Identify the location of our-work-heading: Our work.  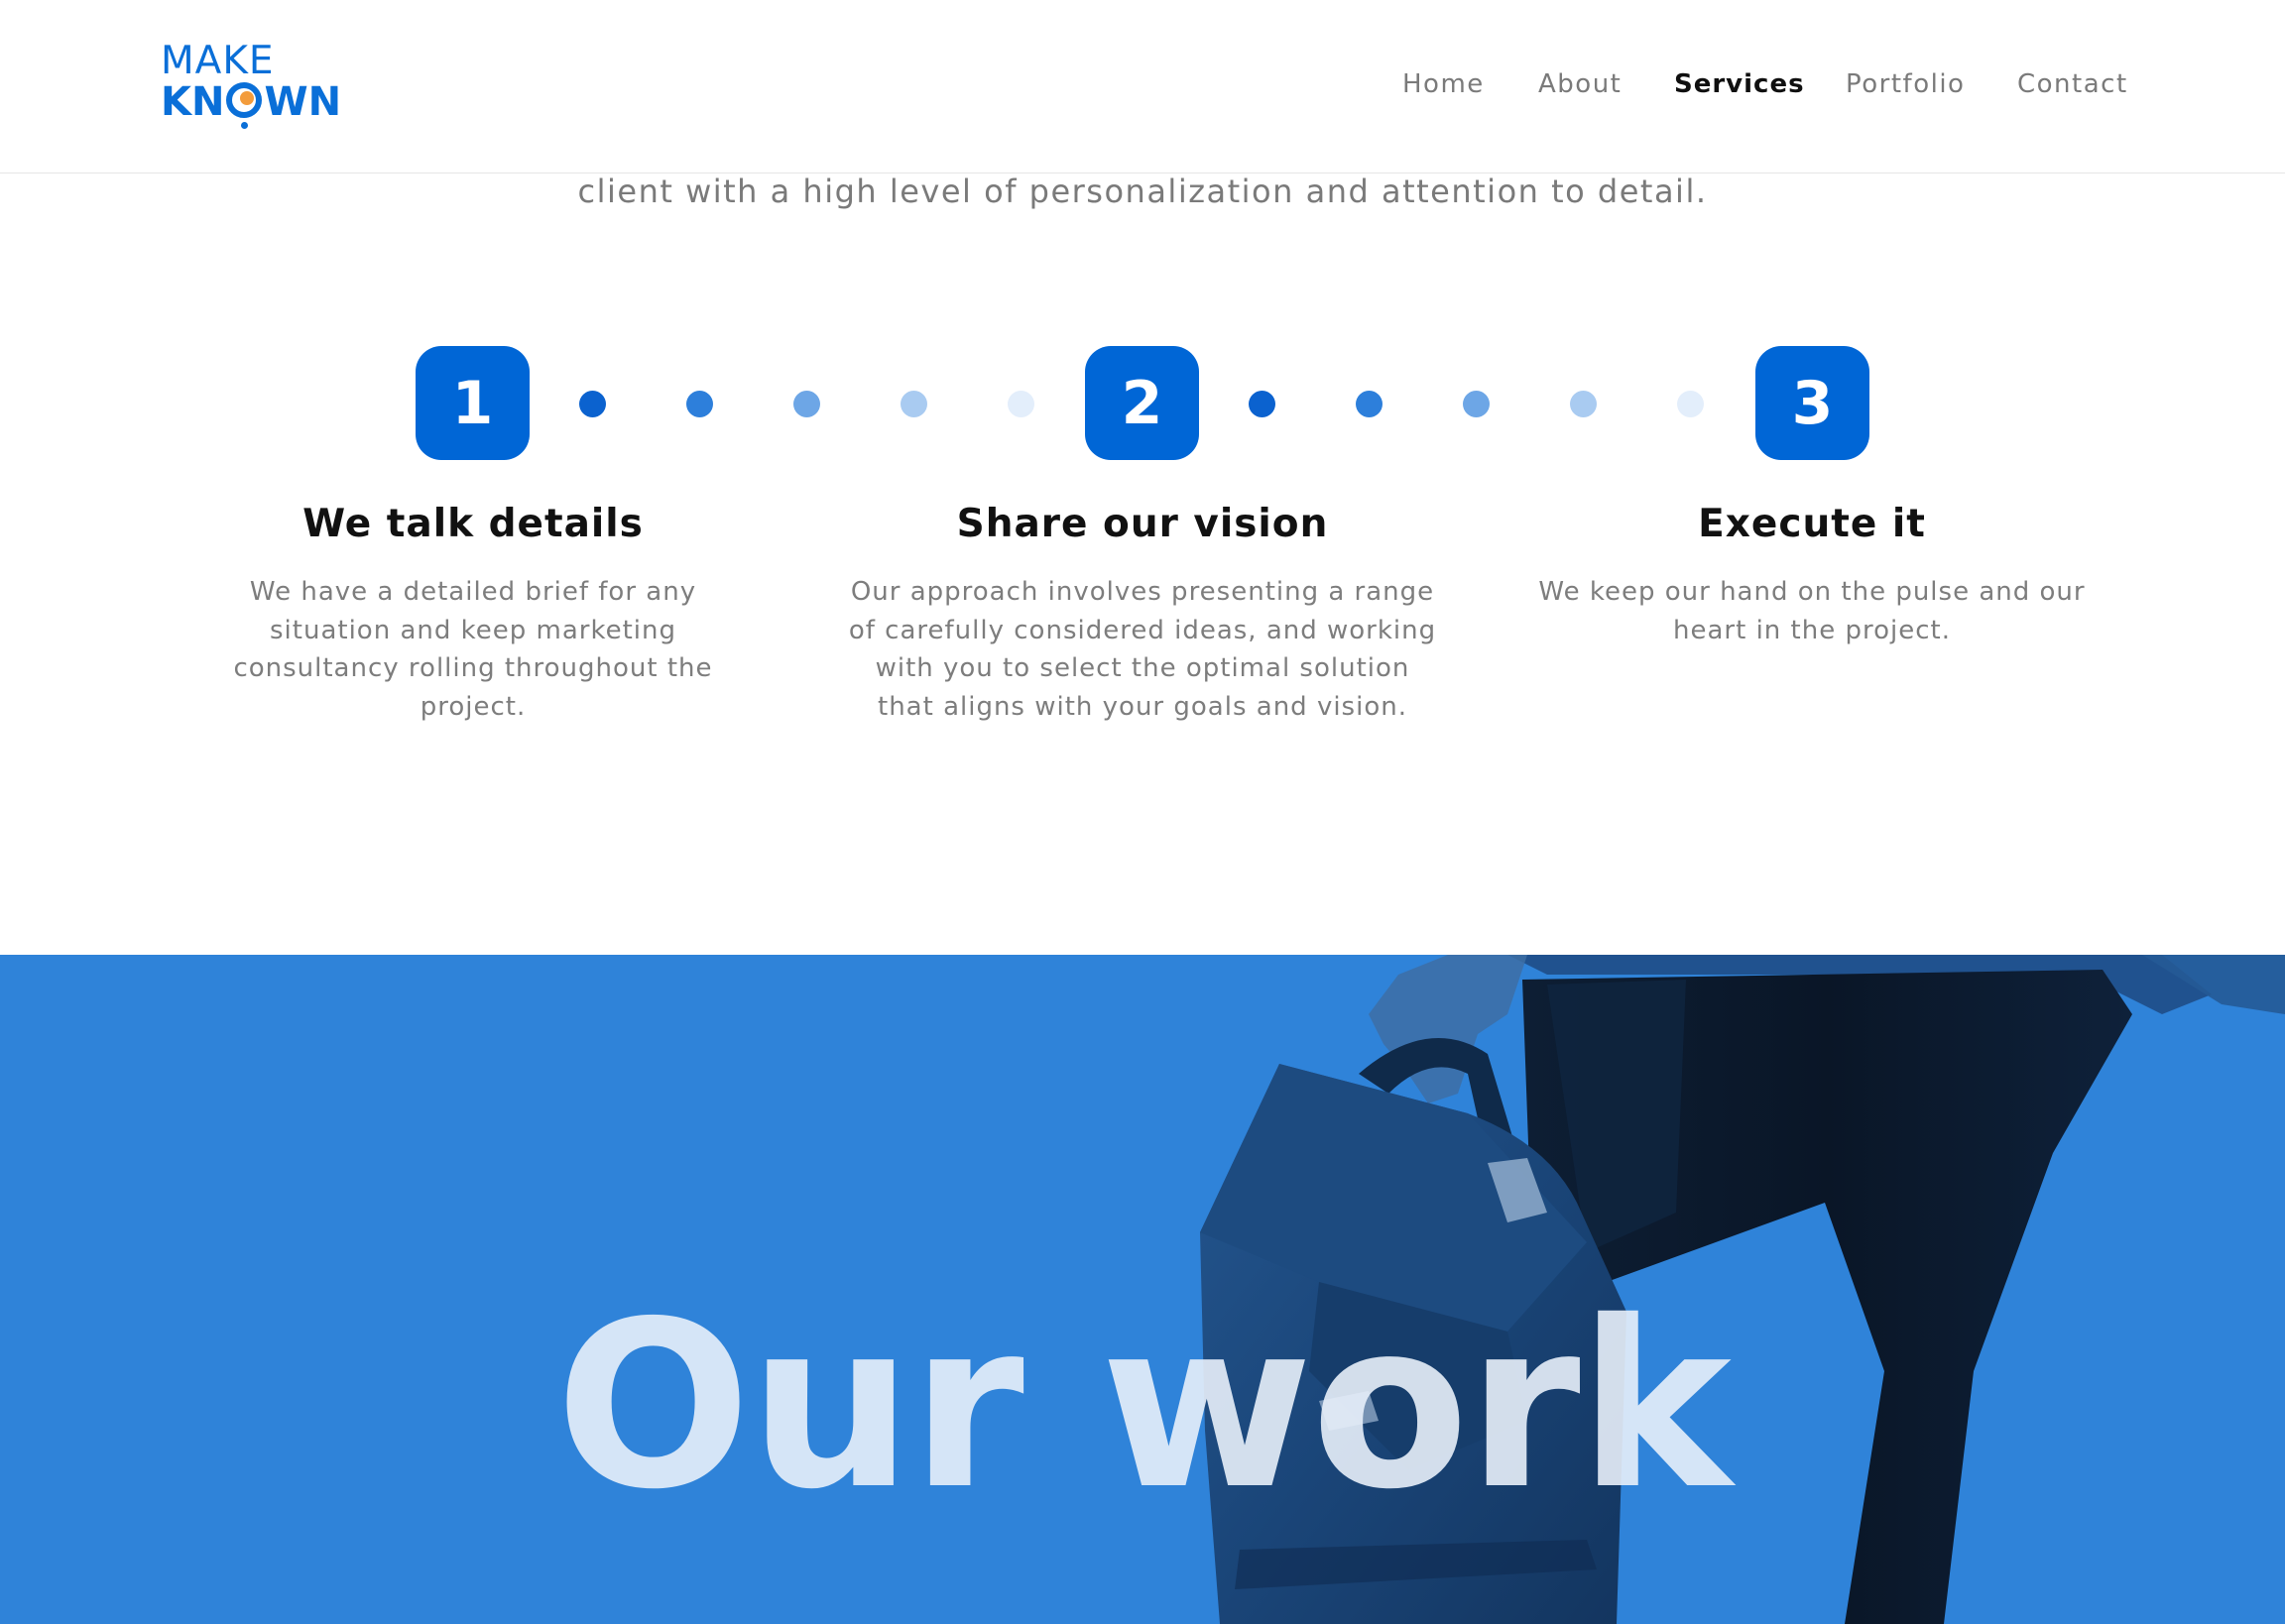
(1143, 1406).